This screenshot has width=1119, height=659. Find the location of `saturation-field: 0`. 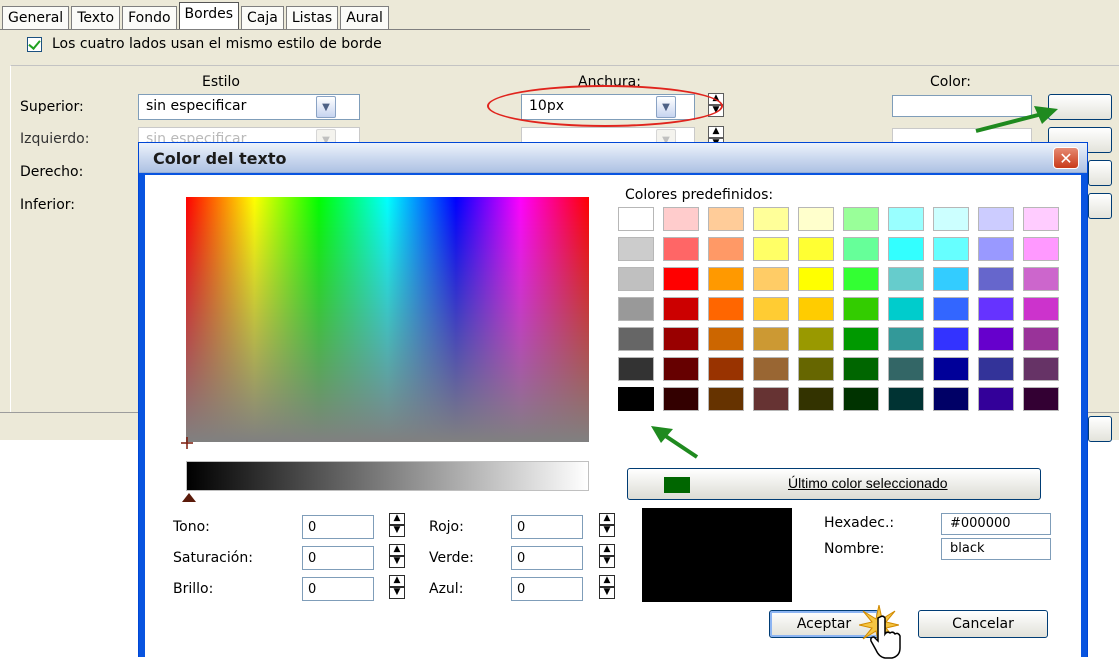

saturation-field: 0 is located at coordinates (338, 558).